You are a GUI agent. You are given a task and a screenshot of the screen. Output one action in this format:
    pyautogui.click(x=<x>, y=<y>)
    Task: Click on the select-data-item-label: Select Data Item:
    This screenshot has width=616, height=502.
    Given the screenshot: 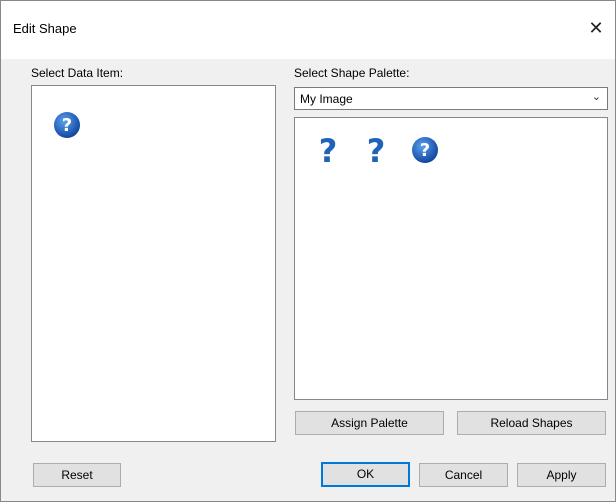 What is the action you would take?
    pyautogui.click(x=77, y=73)
    